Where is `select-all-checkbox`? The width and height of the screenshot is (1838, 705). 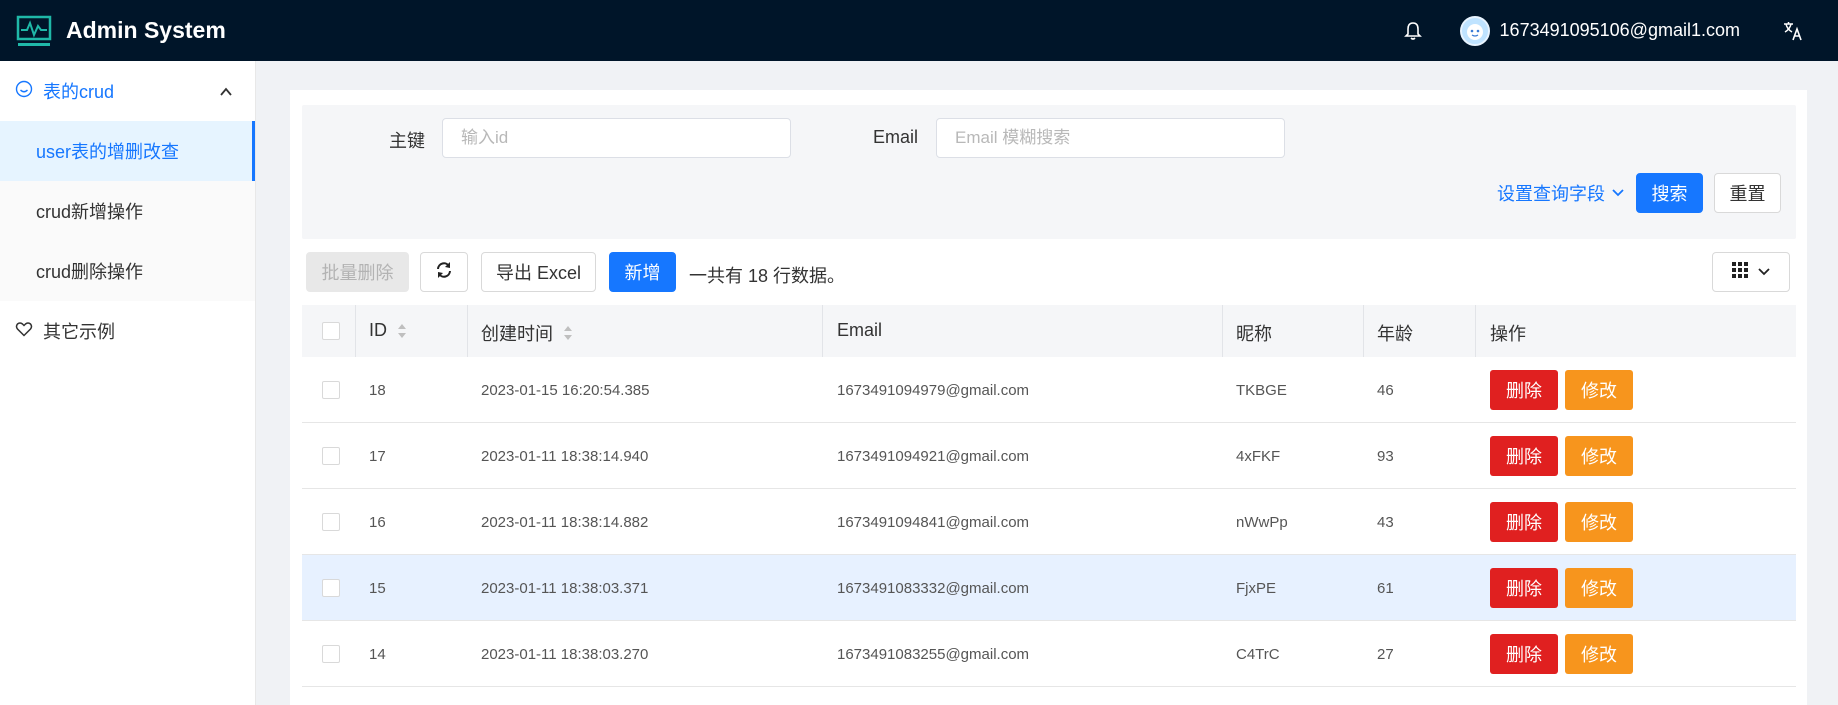 select-all-checkbox is located at coordinates (331, 331).